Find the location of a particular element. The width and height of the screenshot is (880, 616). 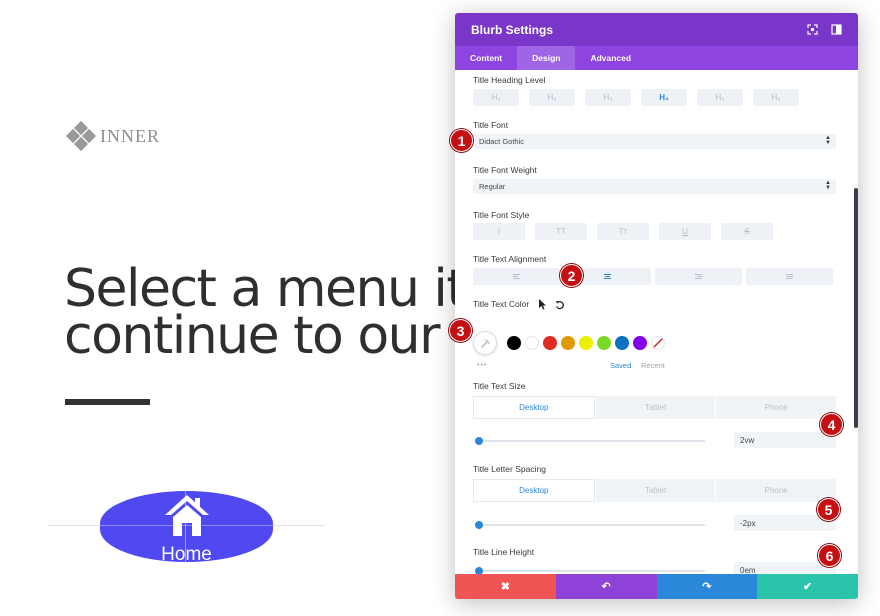

text-alignment-options is located at coordinates (653, 276).